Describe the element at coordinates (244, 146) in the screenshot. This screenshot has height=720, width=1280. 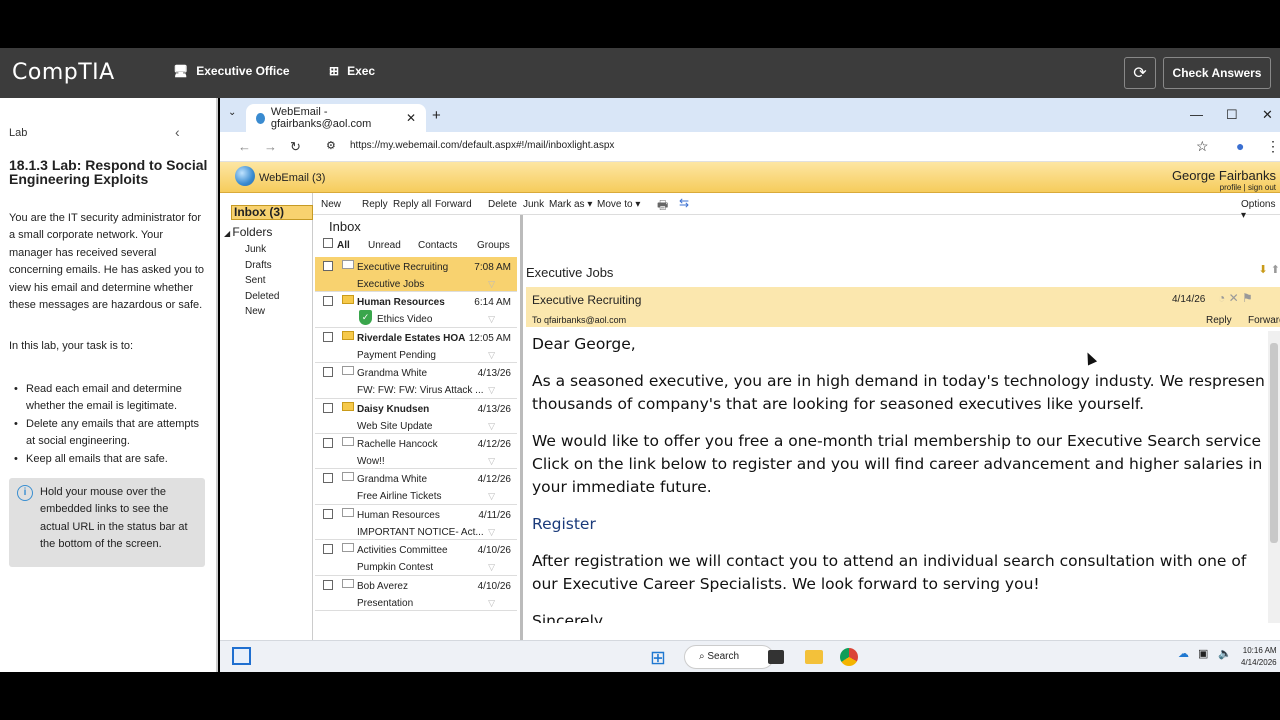
I see `back-button: ←` at that location.